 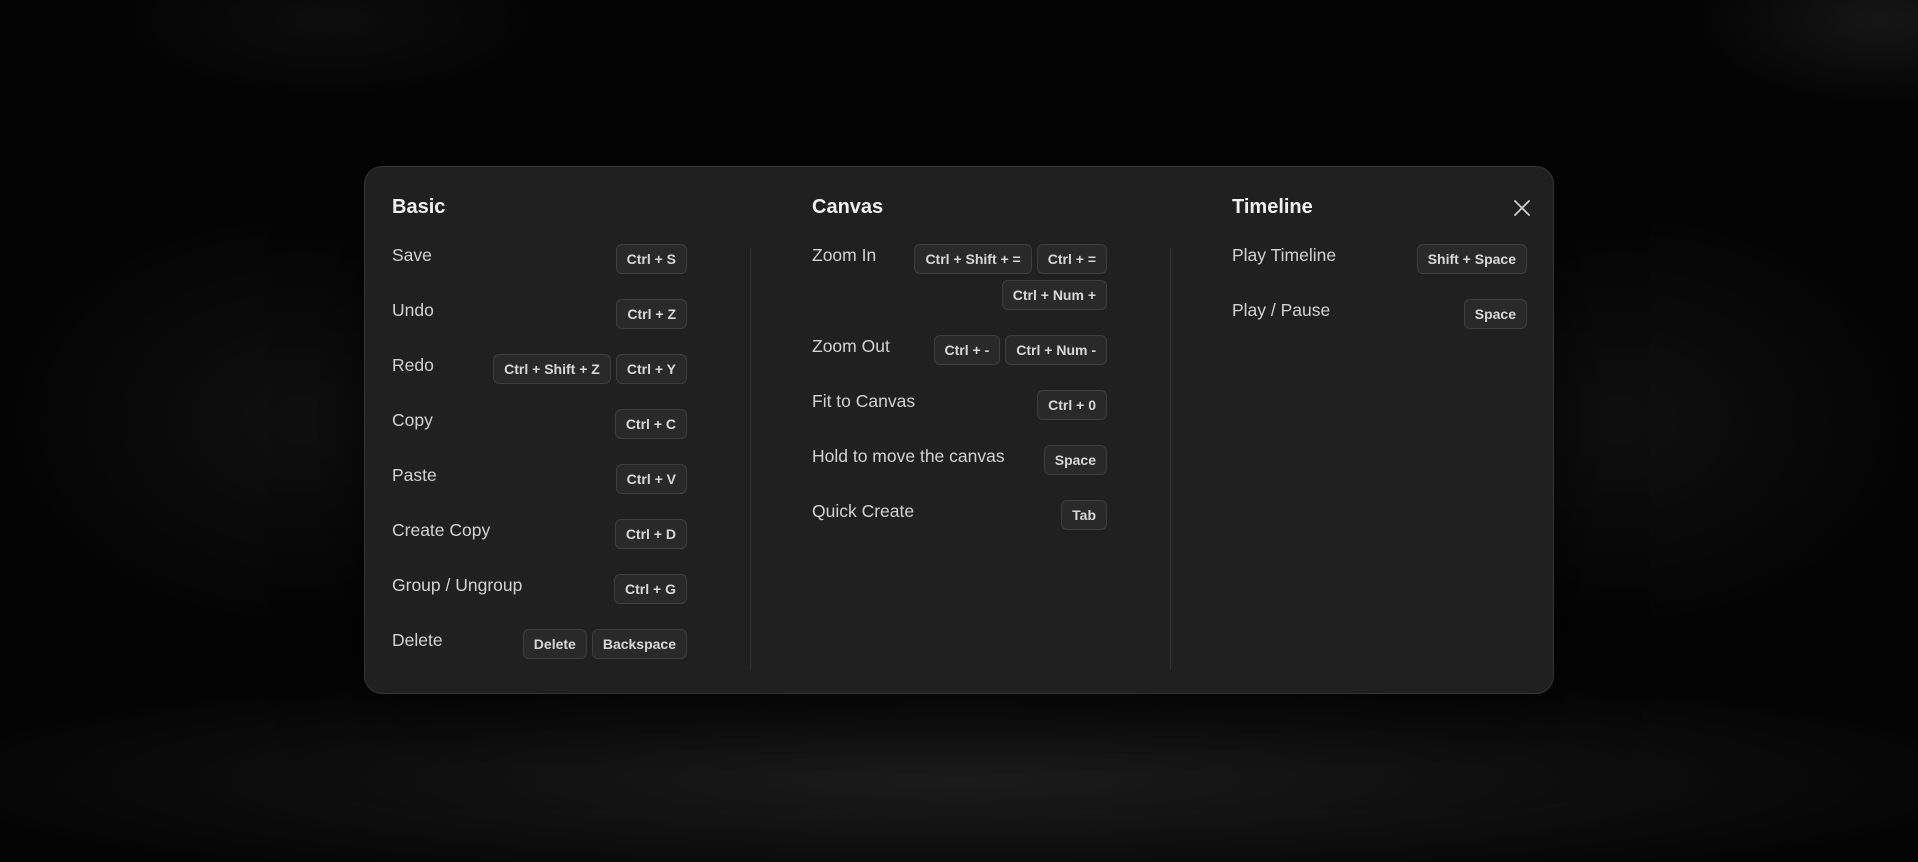 I want to click on key-badge: Tab, so click(x=1084, y=515).